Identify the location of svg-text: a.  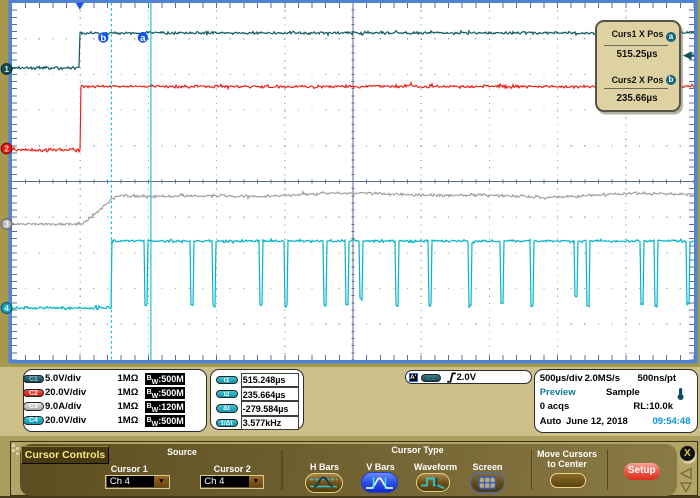
(143, 38).